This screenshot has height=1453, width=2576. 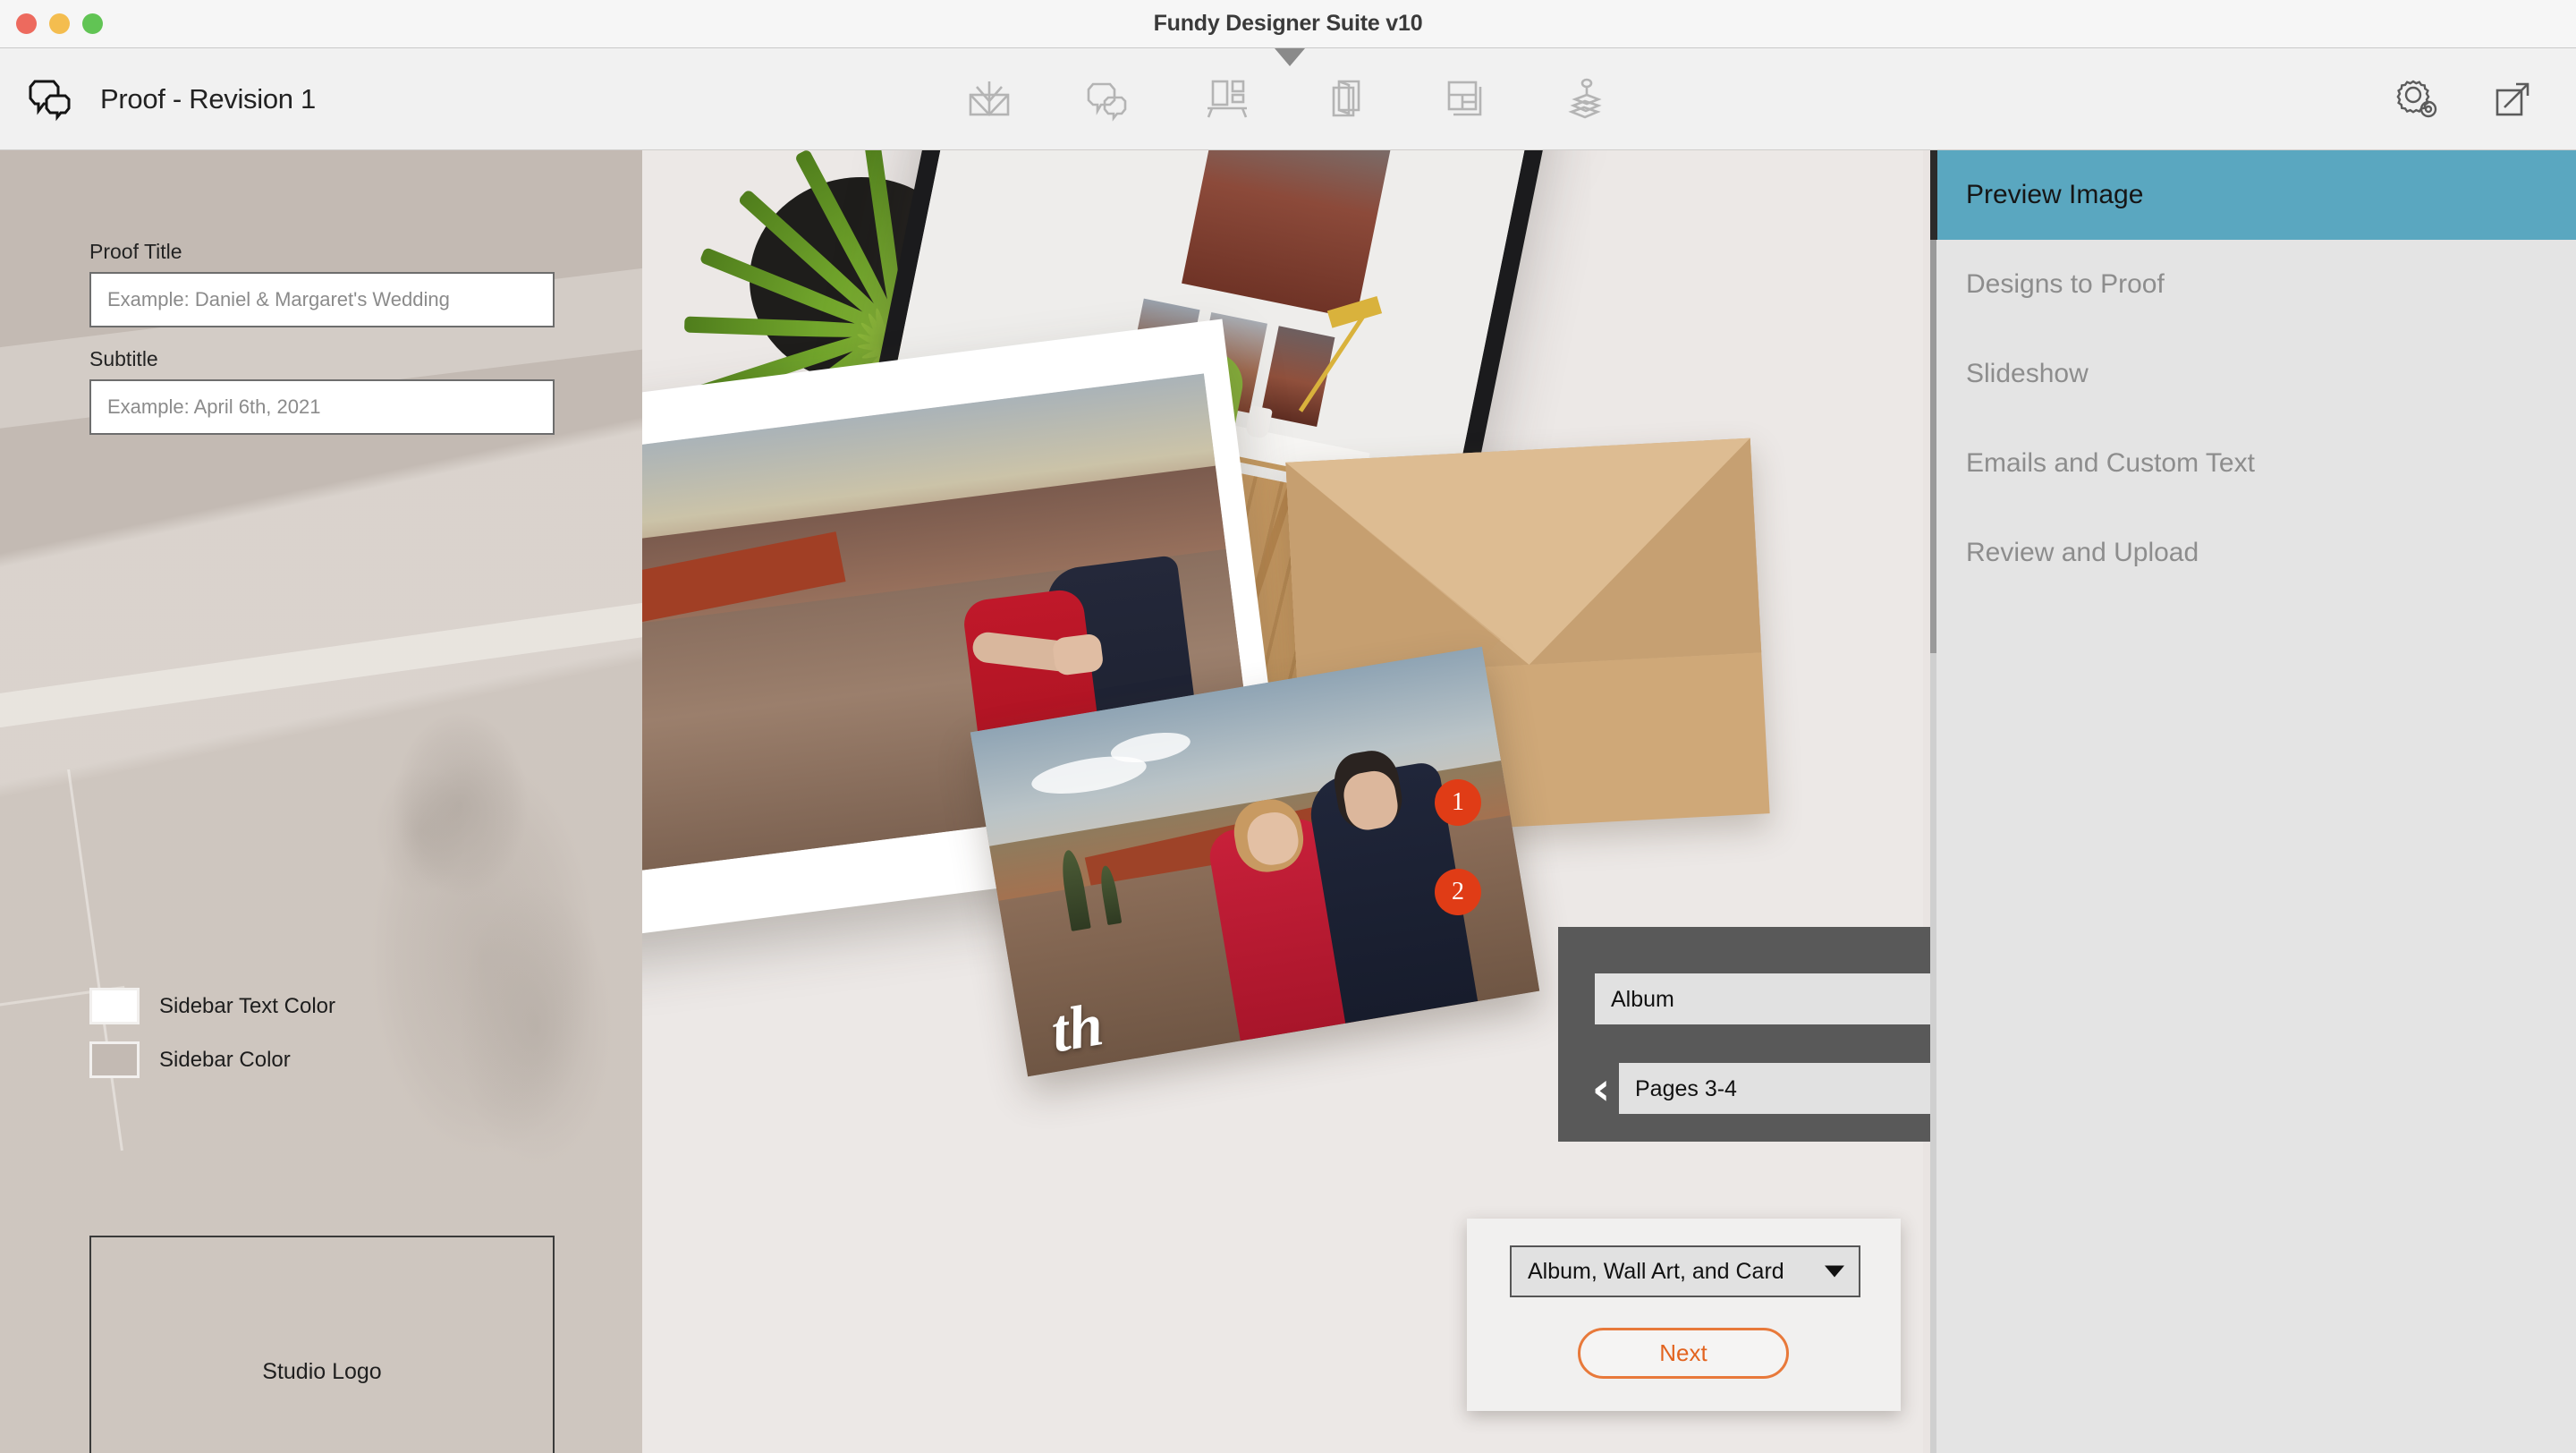 I want to click on page-select-wrap: Pages 3-4, so click(x=1774, y=1088).